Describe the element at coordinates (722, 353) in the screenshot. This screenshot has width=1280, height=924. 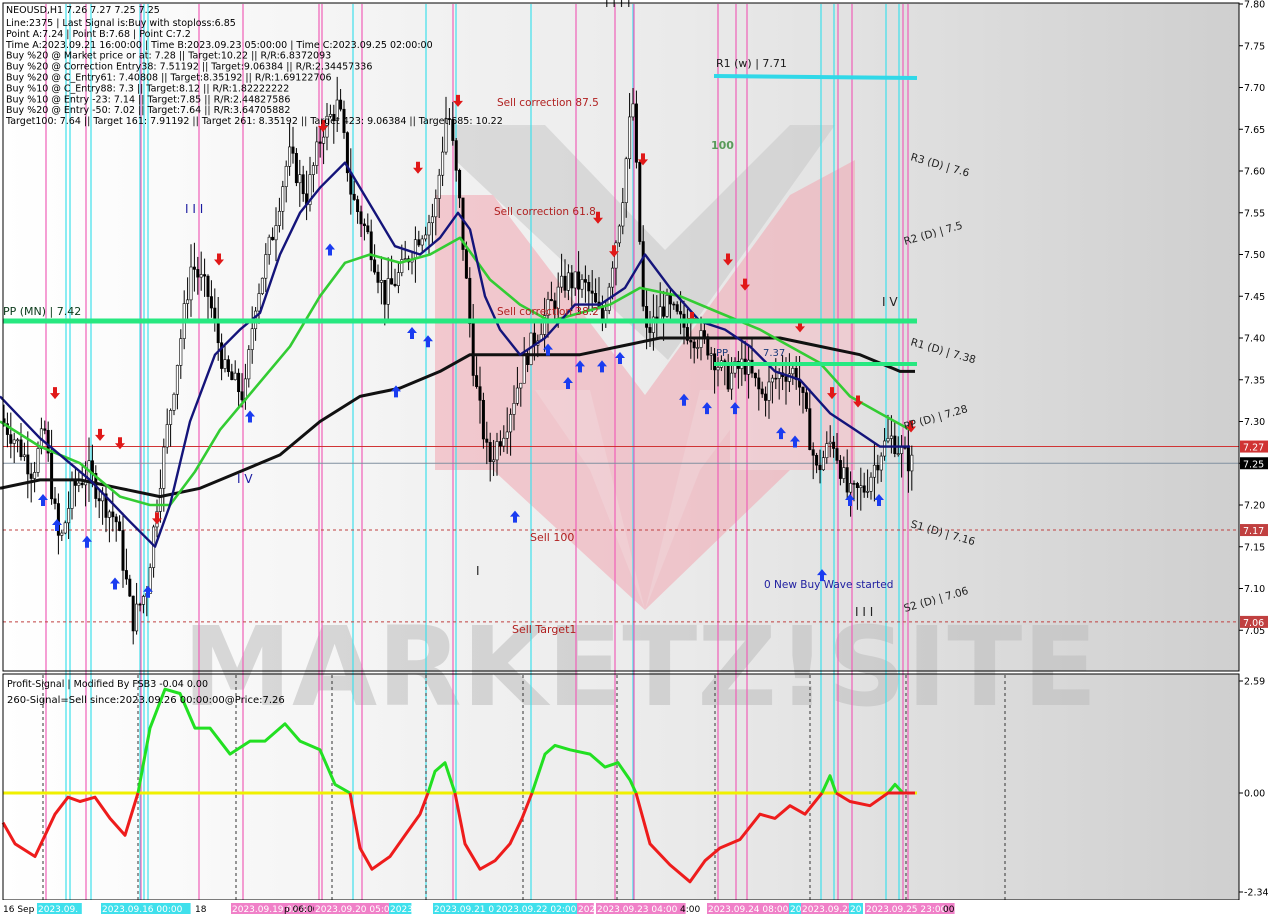
I see `pp-short-label: PP` at that location.